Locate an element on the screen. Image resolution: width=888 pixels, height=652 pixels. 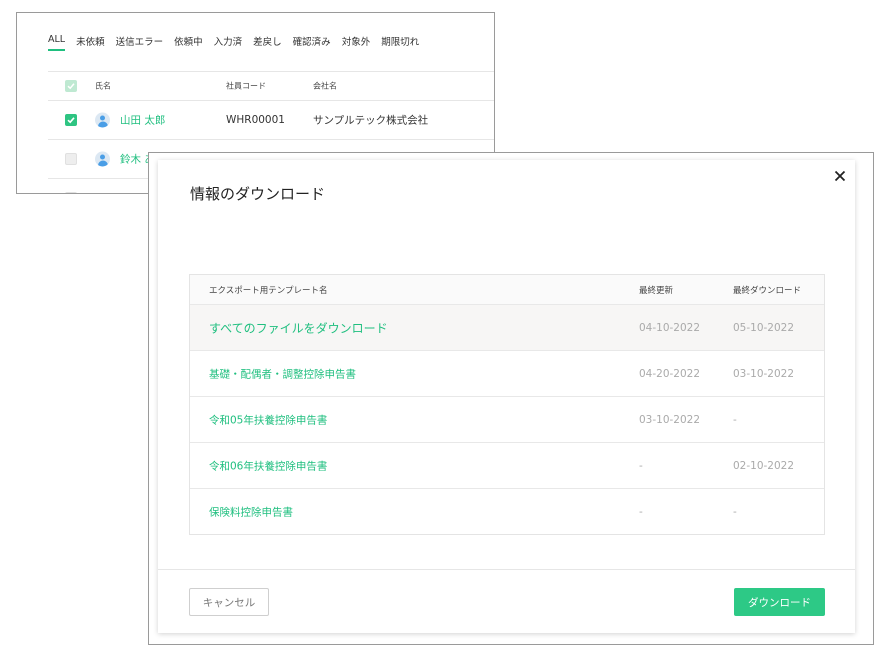
company-name: サンプルテック株式会社 is located at coordinates (371, 120).